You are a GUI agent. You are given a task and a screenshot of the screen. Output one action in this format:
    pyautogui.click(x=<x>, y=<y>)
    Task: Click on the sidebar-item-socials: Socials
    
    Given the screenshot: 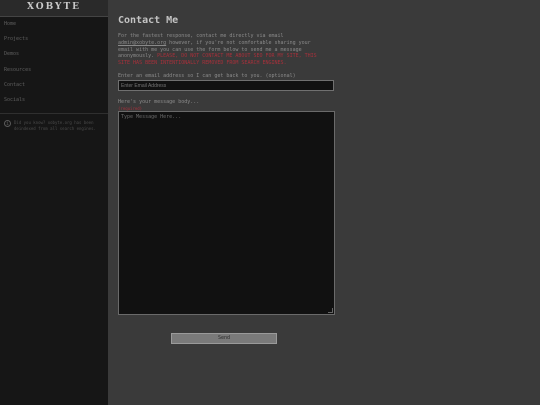 What is the action you would take?
    pyautogui.click(x=54, y=100)
    